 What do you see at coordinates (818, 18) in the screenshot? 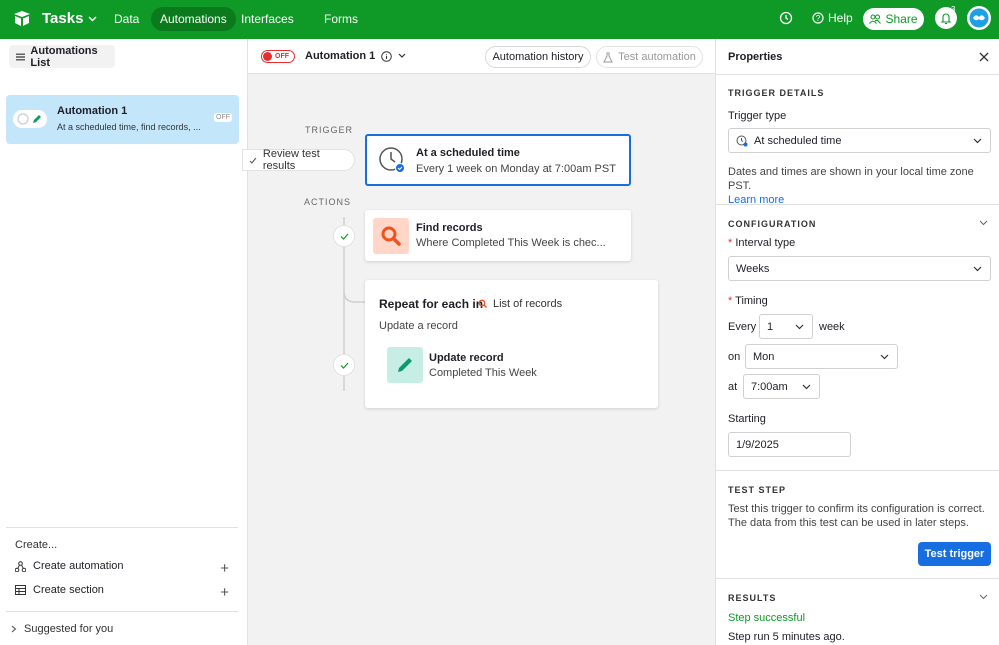
I see `help-icon: ?` at bounding box center [818, 18].